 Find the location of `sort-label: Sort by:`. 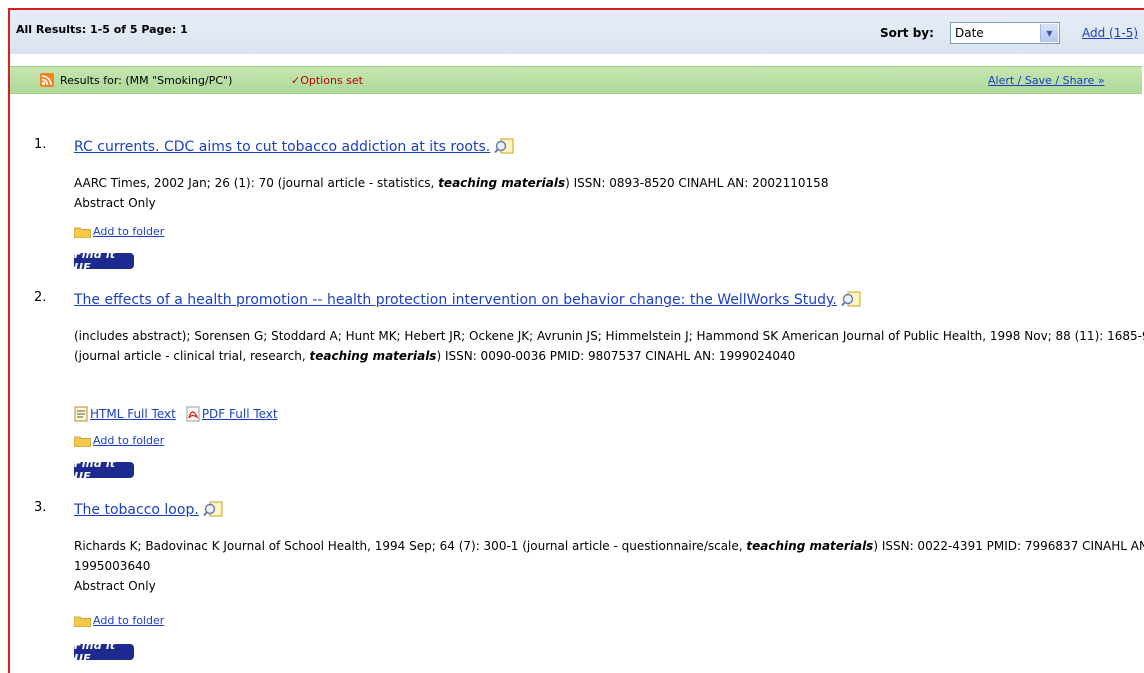

sort-label: Sort by: is located at coordinates (907, 33).